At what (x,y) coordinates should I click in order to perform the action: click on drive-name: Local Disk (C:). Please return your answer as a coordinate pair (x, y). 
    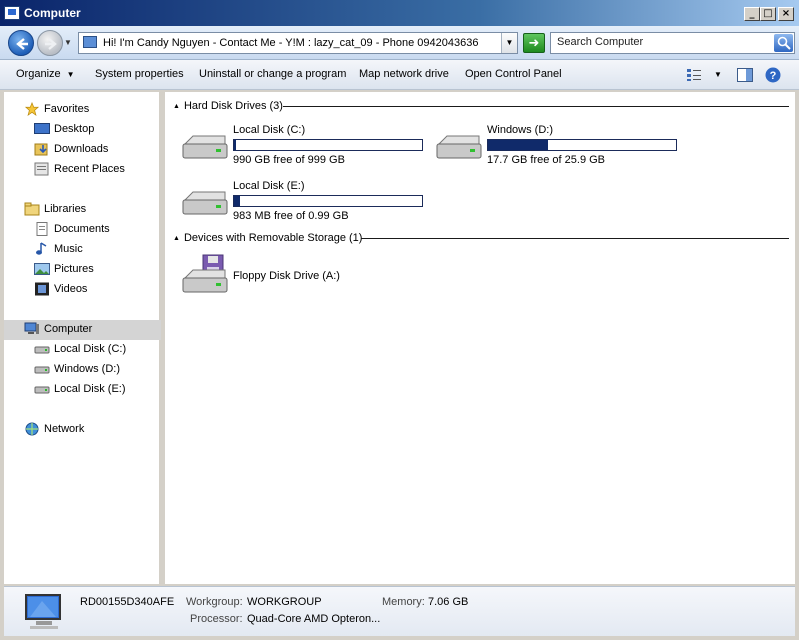
    Looking at the image, I should click on (269, 130).